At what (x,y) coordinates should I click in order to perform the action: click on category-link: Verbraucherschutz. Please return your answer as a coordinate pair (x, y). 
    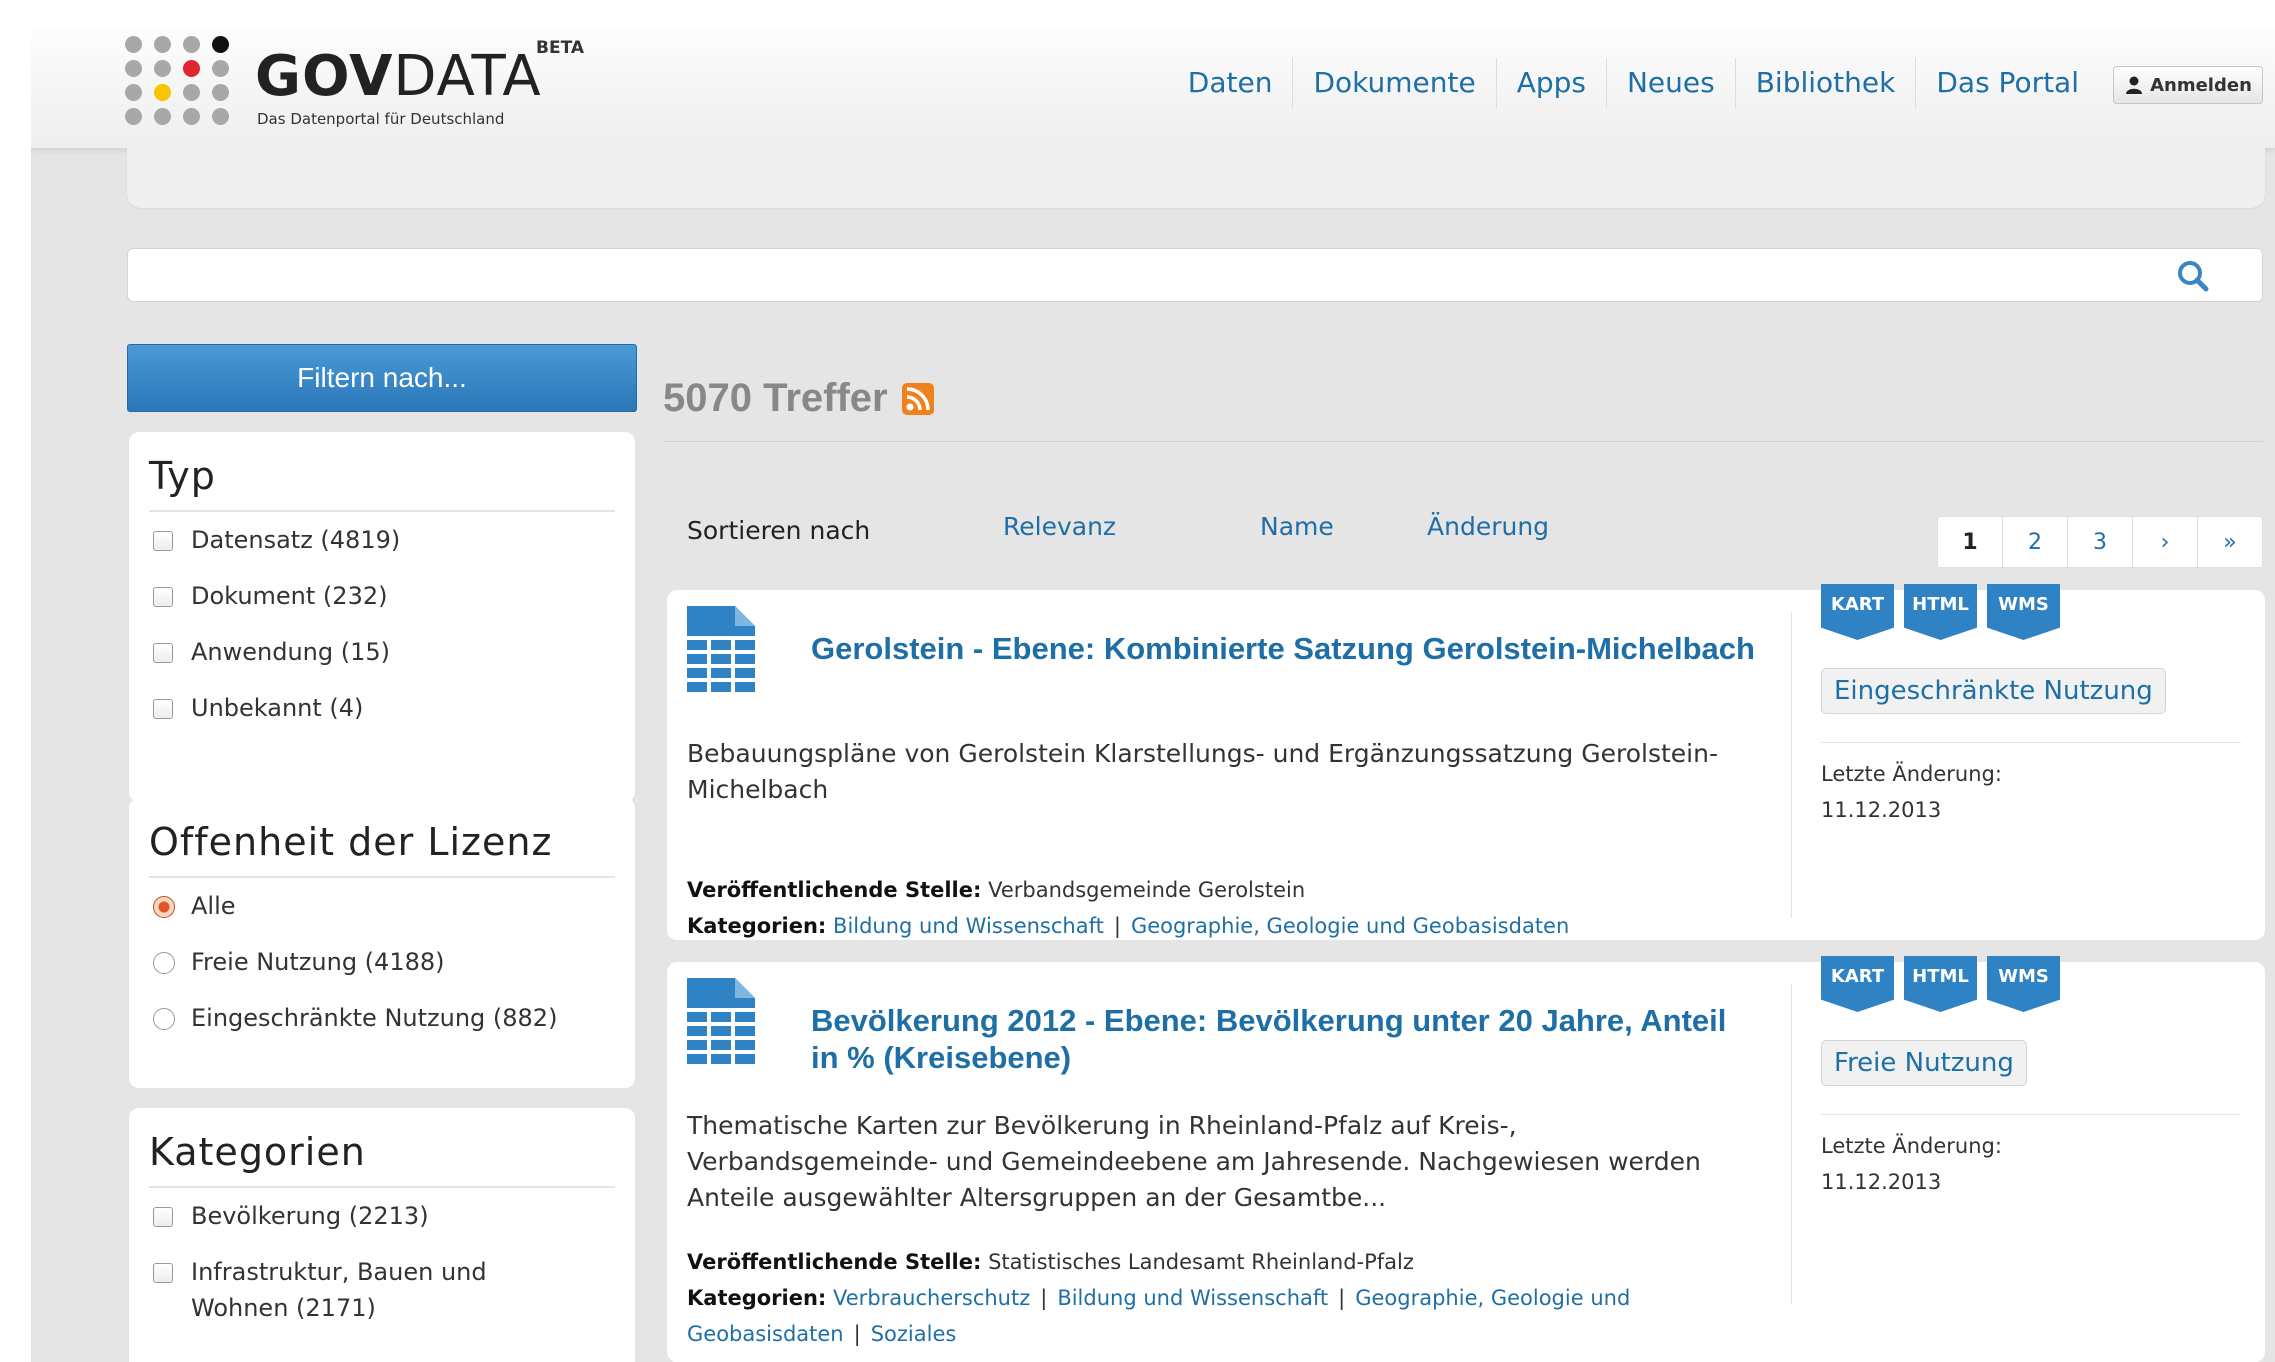
    Looking at the image, I should click on (931, 1298).